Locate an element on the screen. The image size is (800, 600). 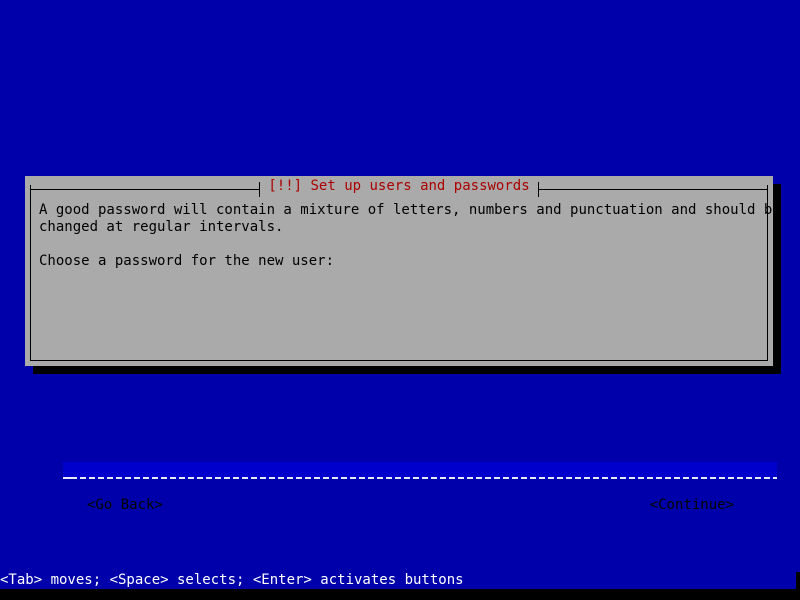
dialog-title-bar: [!!] Set up users and passwords is located at coordinates (399, 187).